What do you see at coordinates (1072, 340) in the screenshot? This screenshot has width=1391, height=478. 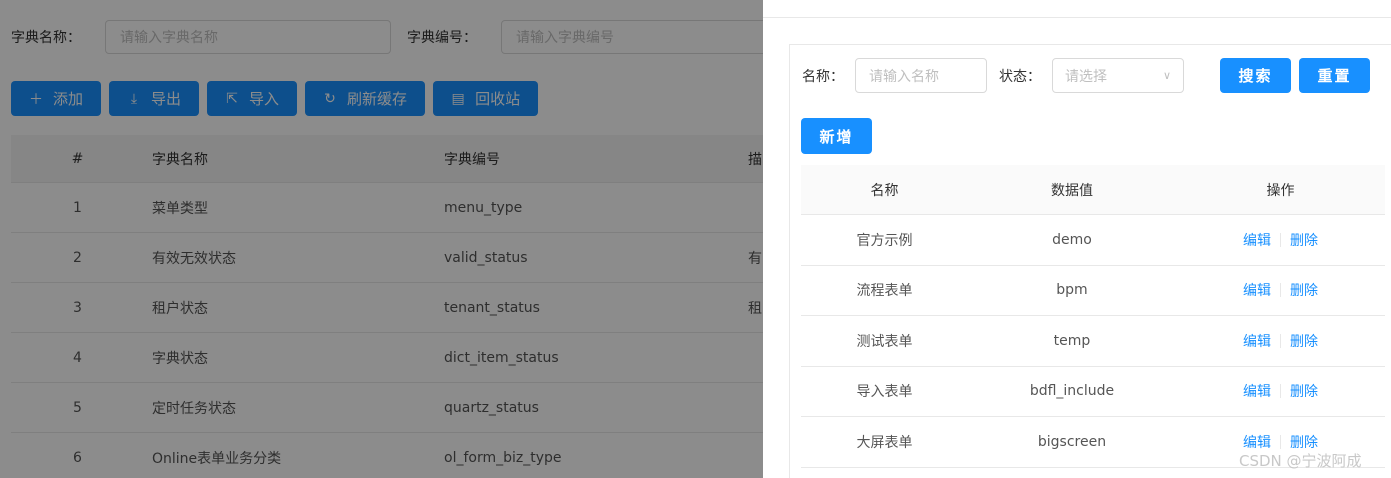 I see `item-value: temp` at bounding box center [1072, 340].